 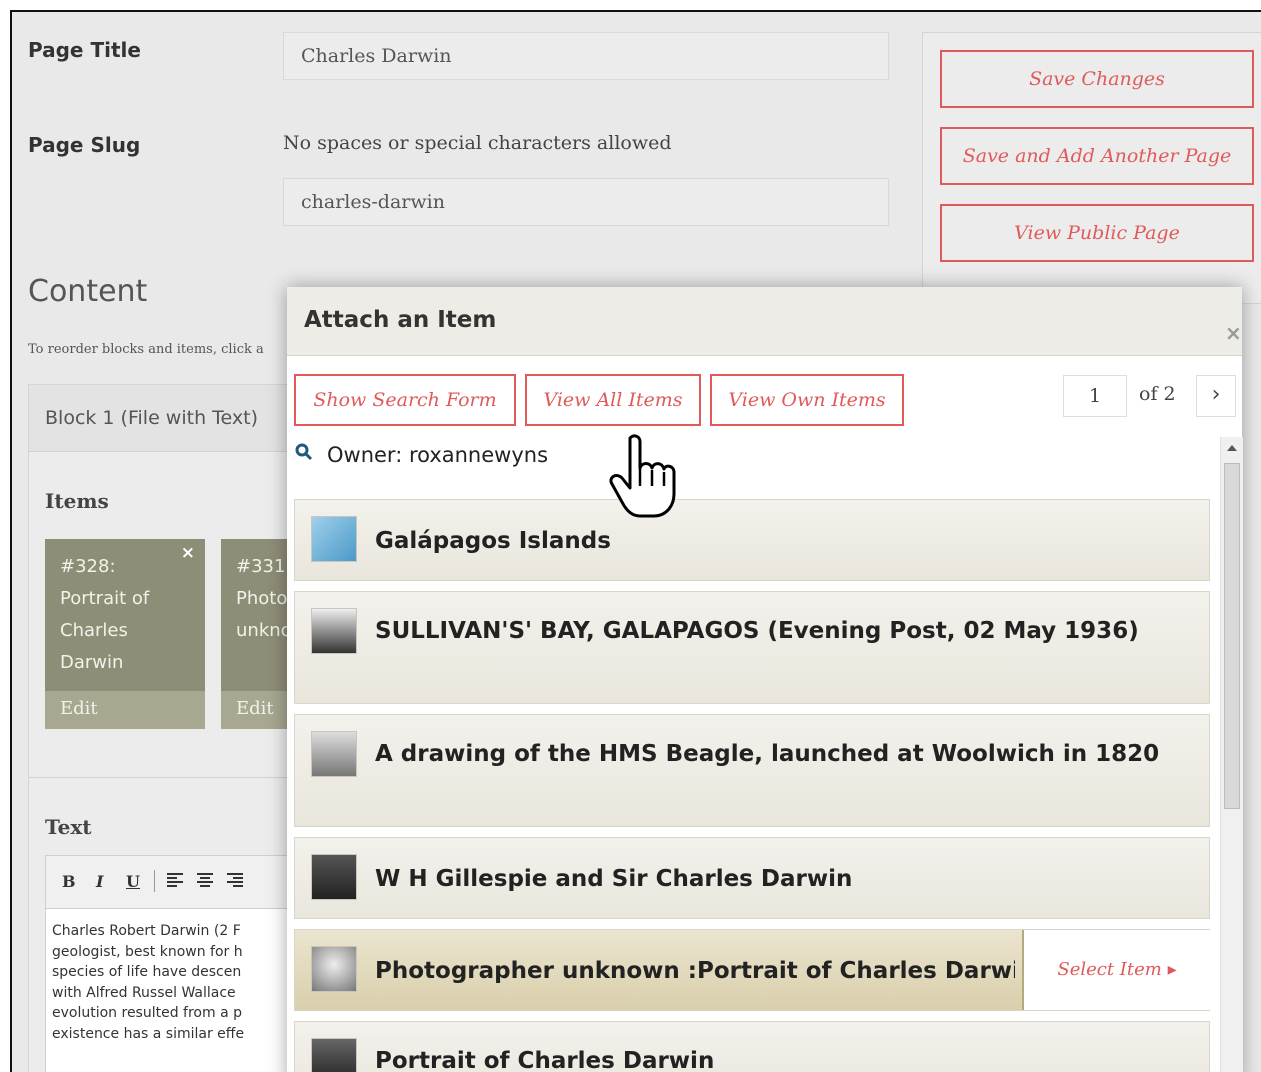 What do you see at coordinates (99, 881) in the screenshot?
I see `italic-button: I` at bounding box center [99, 881].